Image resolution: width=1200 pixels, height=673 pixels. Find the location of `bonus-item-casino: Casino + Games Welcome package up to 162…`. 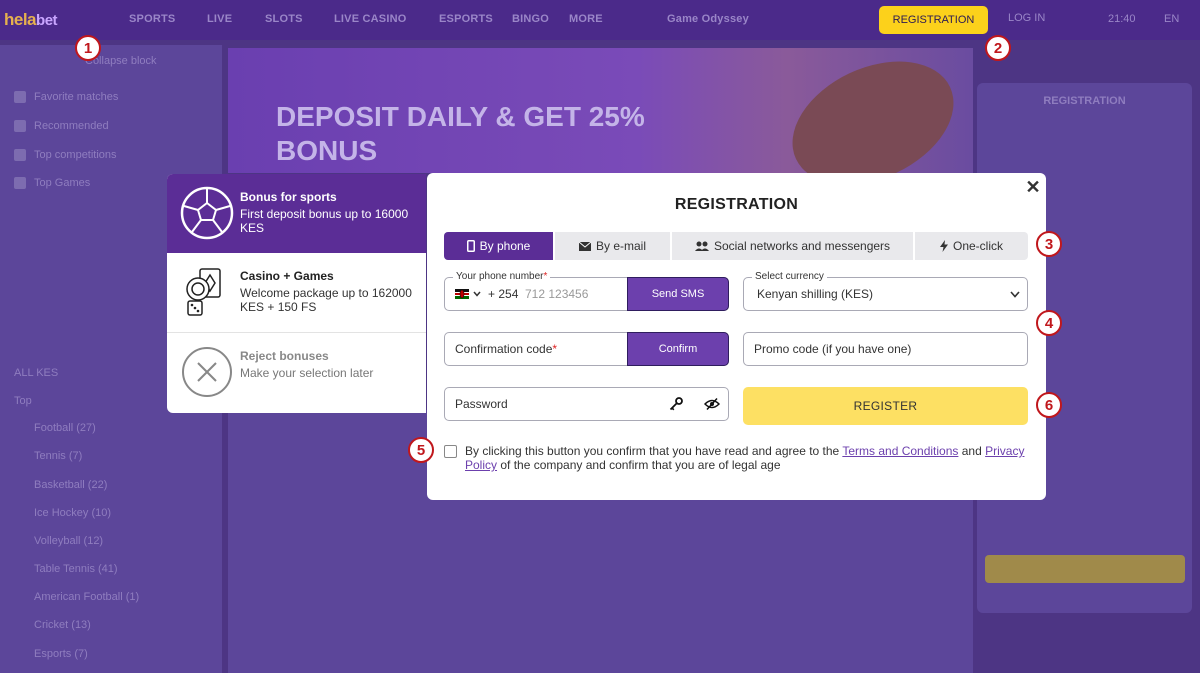

bonus-item-casino: Casino + Games Welcome package up to 162… is located at coordinates (296, 292).